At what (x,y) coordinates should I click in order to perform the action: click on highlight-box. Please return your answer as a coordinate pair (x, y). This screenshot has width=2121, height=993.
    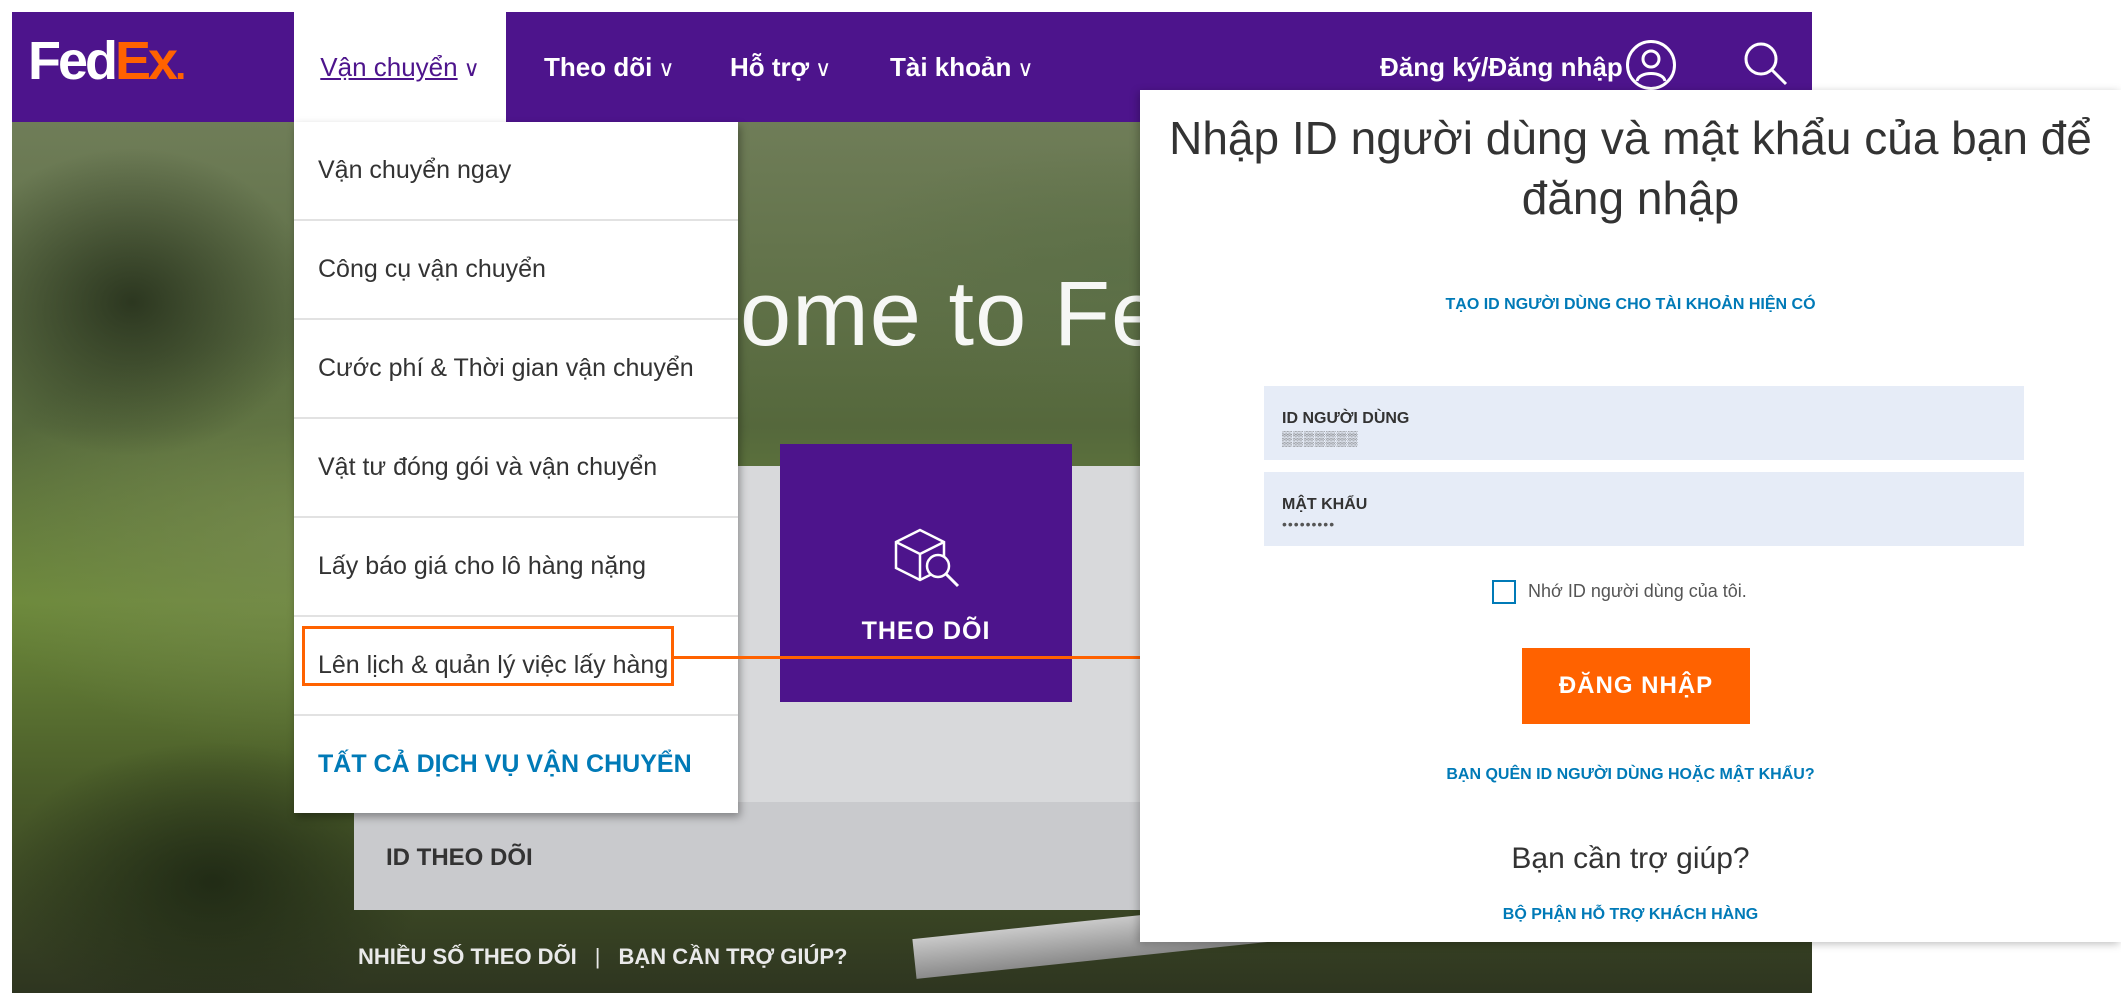
    Looking at the image, I should click on (488, 656).